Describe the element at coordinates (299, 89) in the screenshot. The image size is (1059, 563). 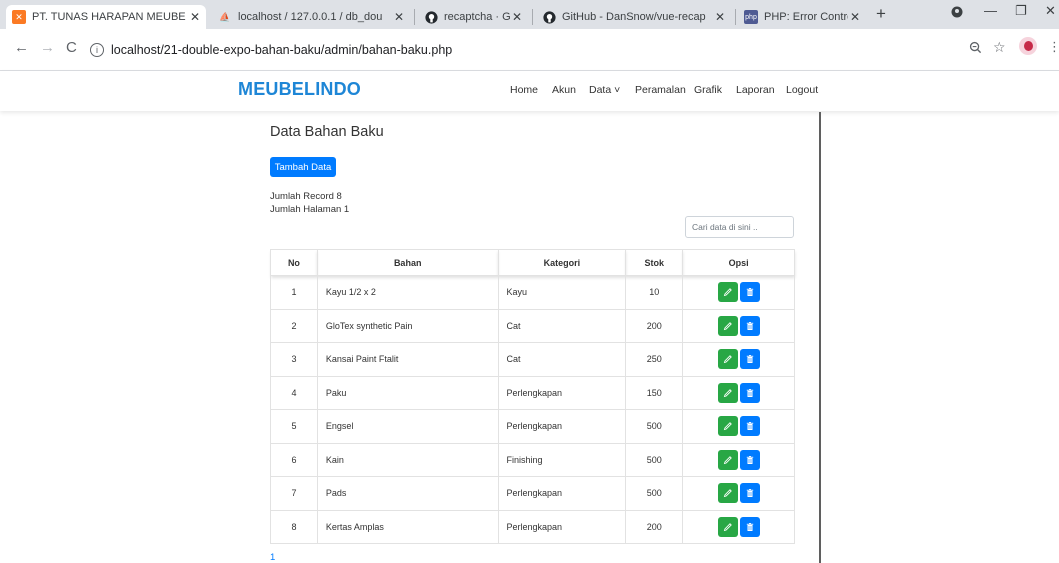
I see `brand-logo: MEUBELINDO` at that location.